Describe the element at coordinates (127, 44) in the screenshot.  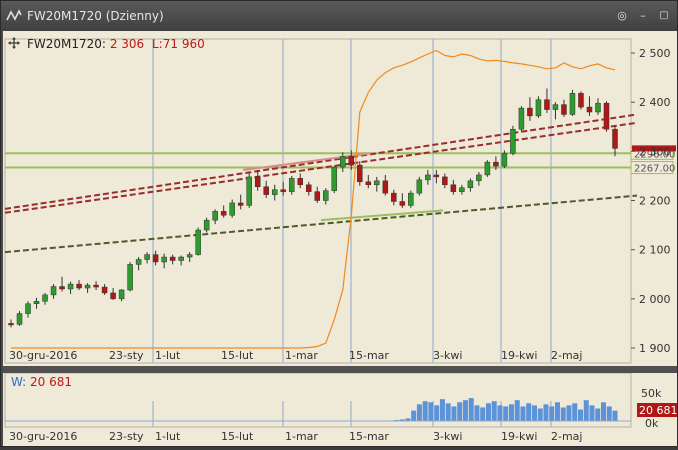
I see `last-value: 2 306` at that location.